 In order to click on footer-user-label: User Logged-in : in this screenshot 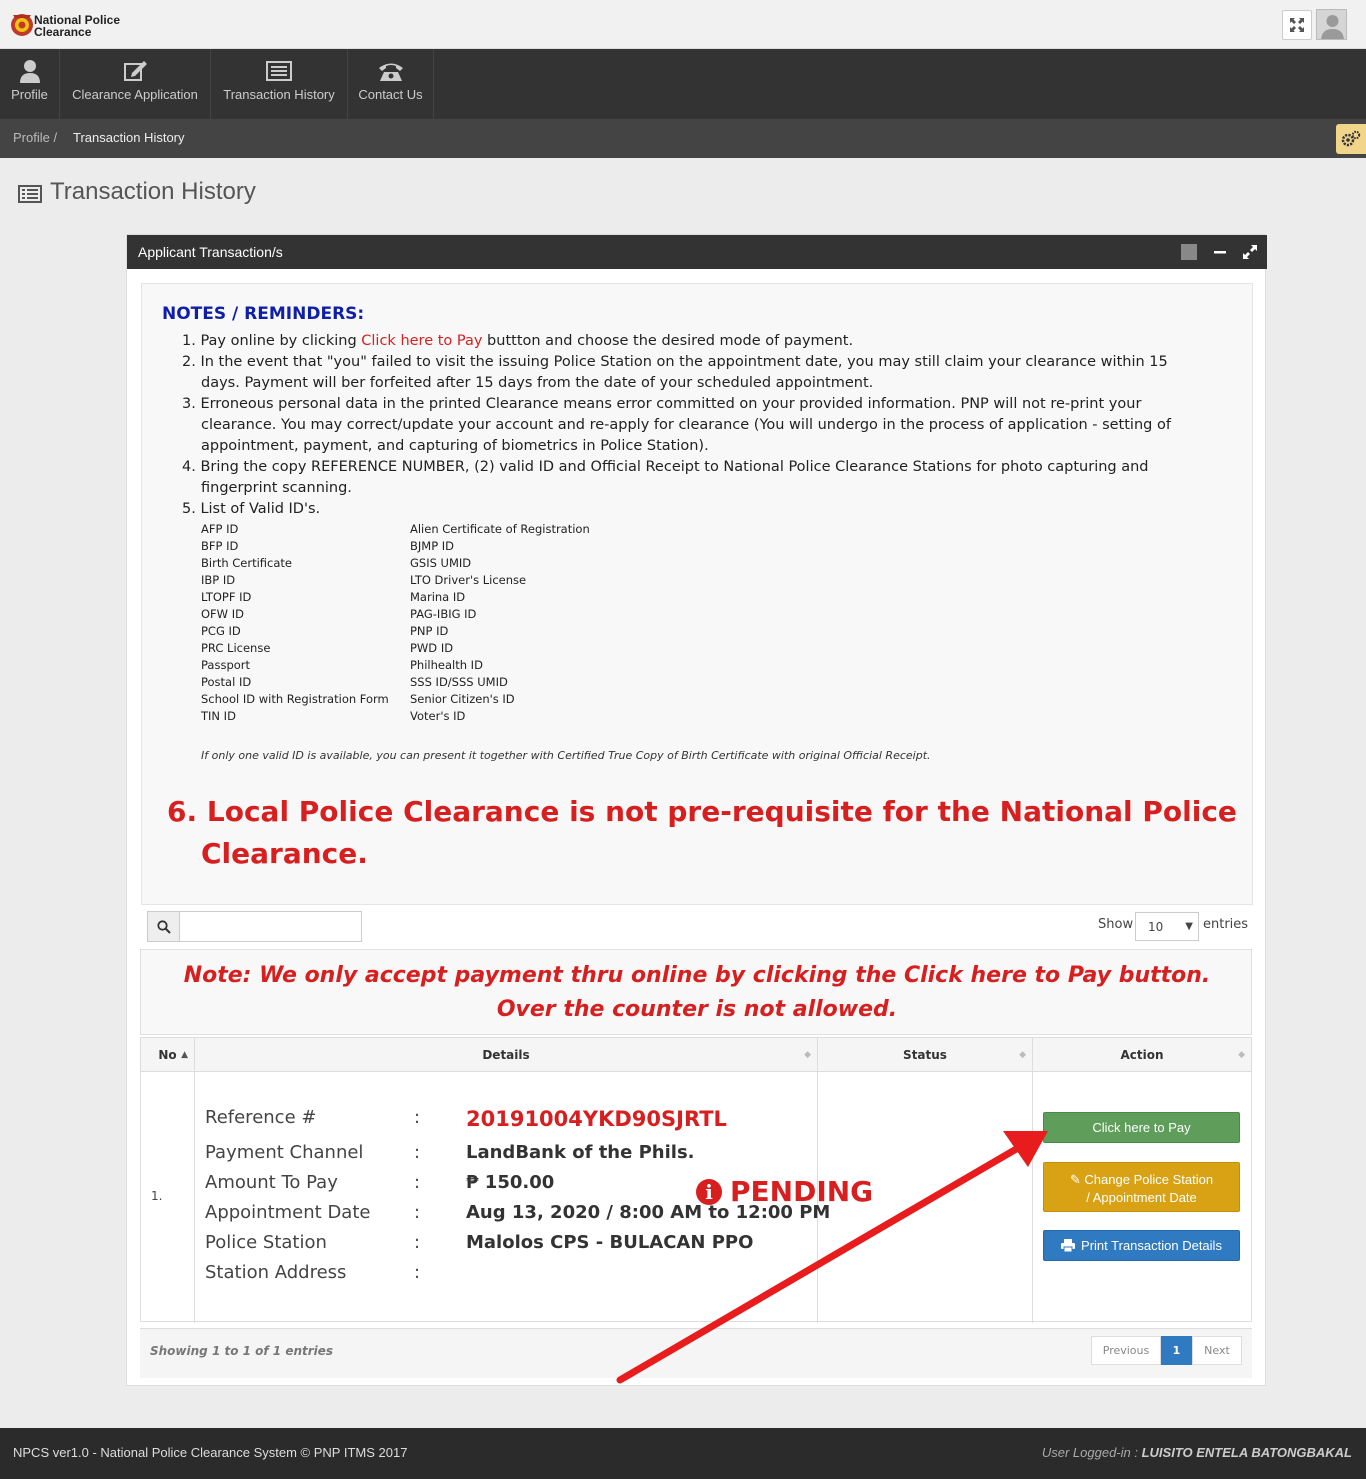, I will do `click(1091, 1452)`.